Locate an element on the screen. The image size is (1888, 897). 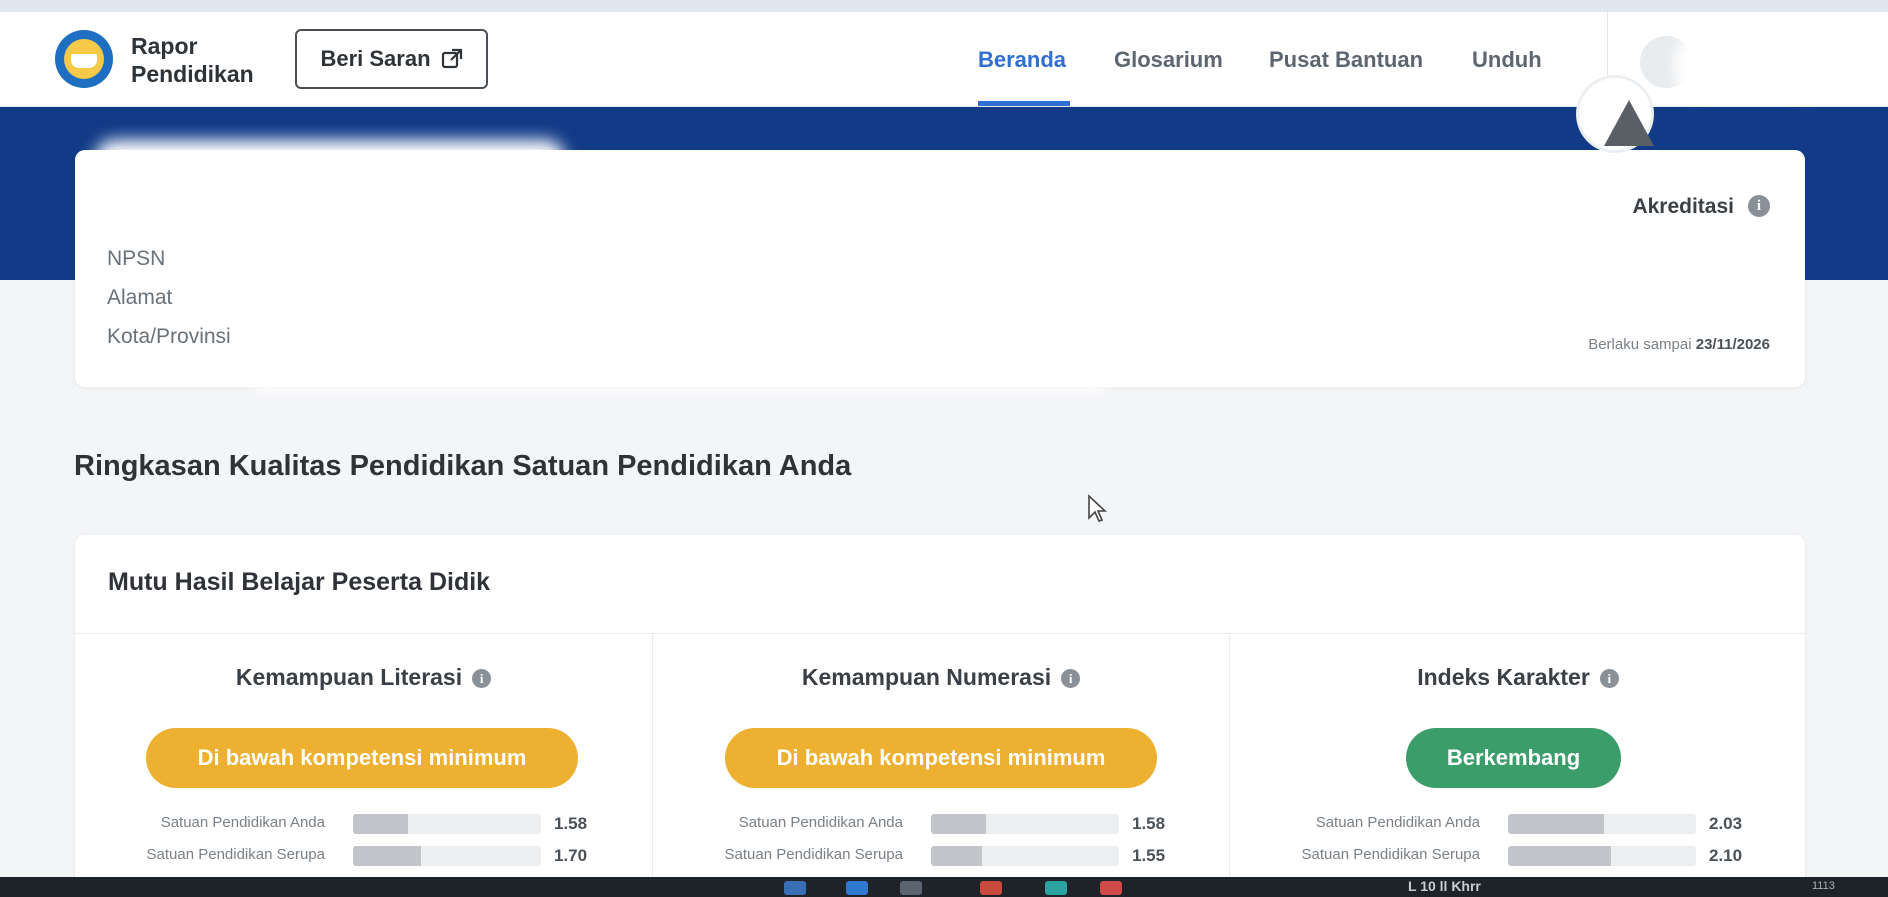
karakter-title: Indeks Karakter i is located at coordinates (1518, 677).